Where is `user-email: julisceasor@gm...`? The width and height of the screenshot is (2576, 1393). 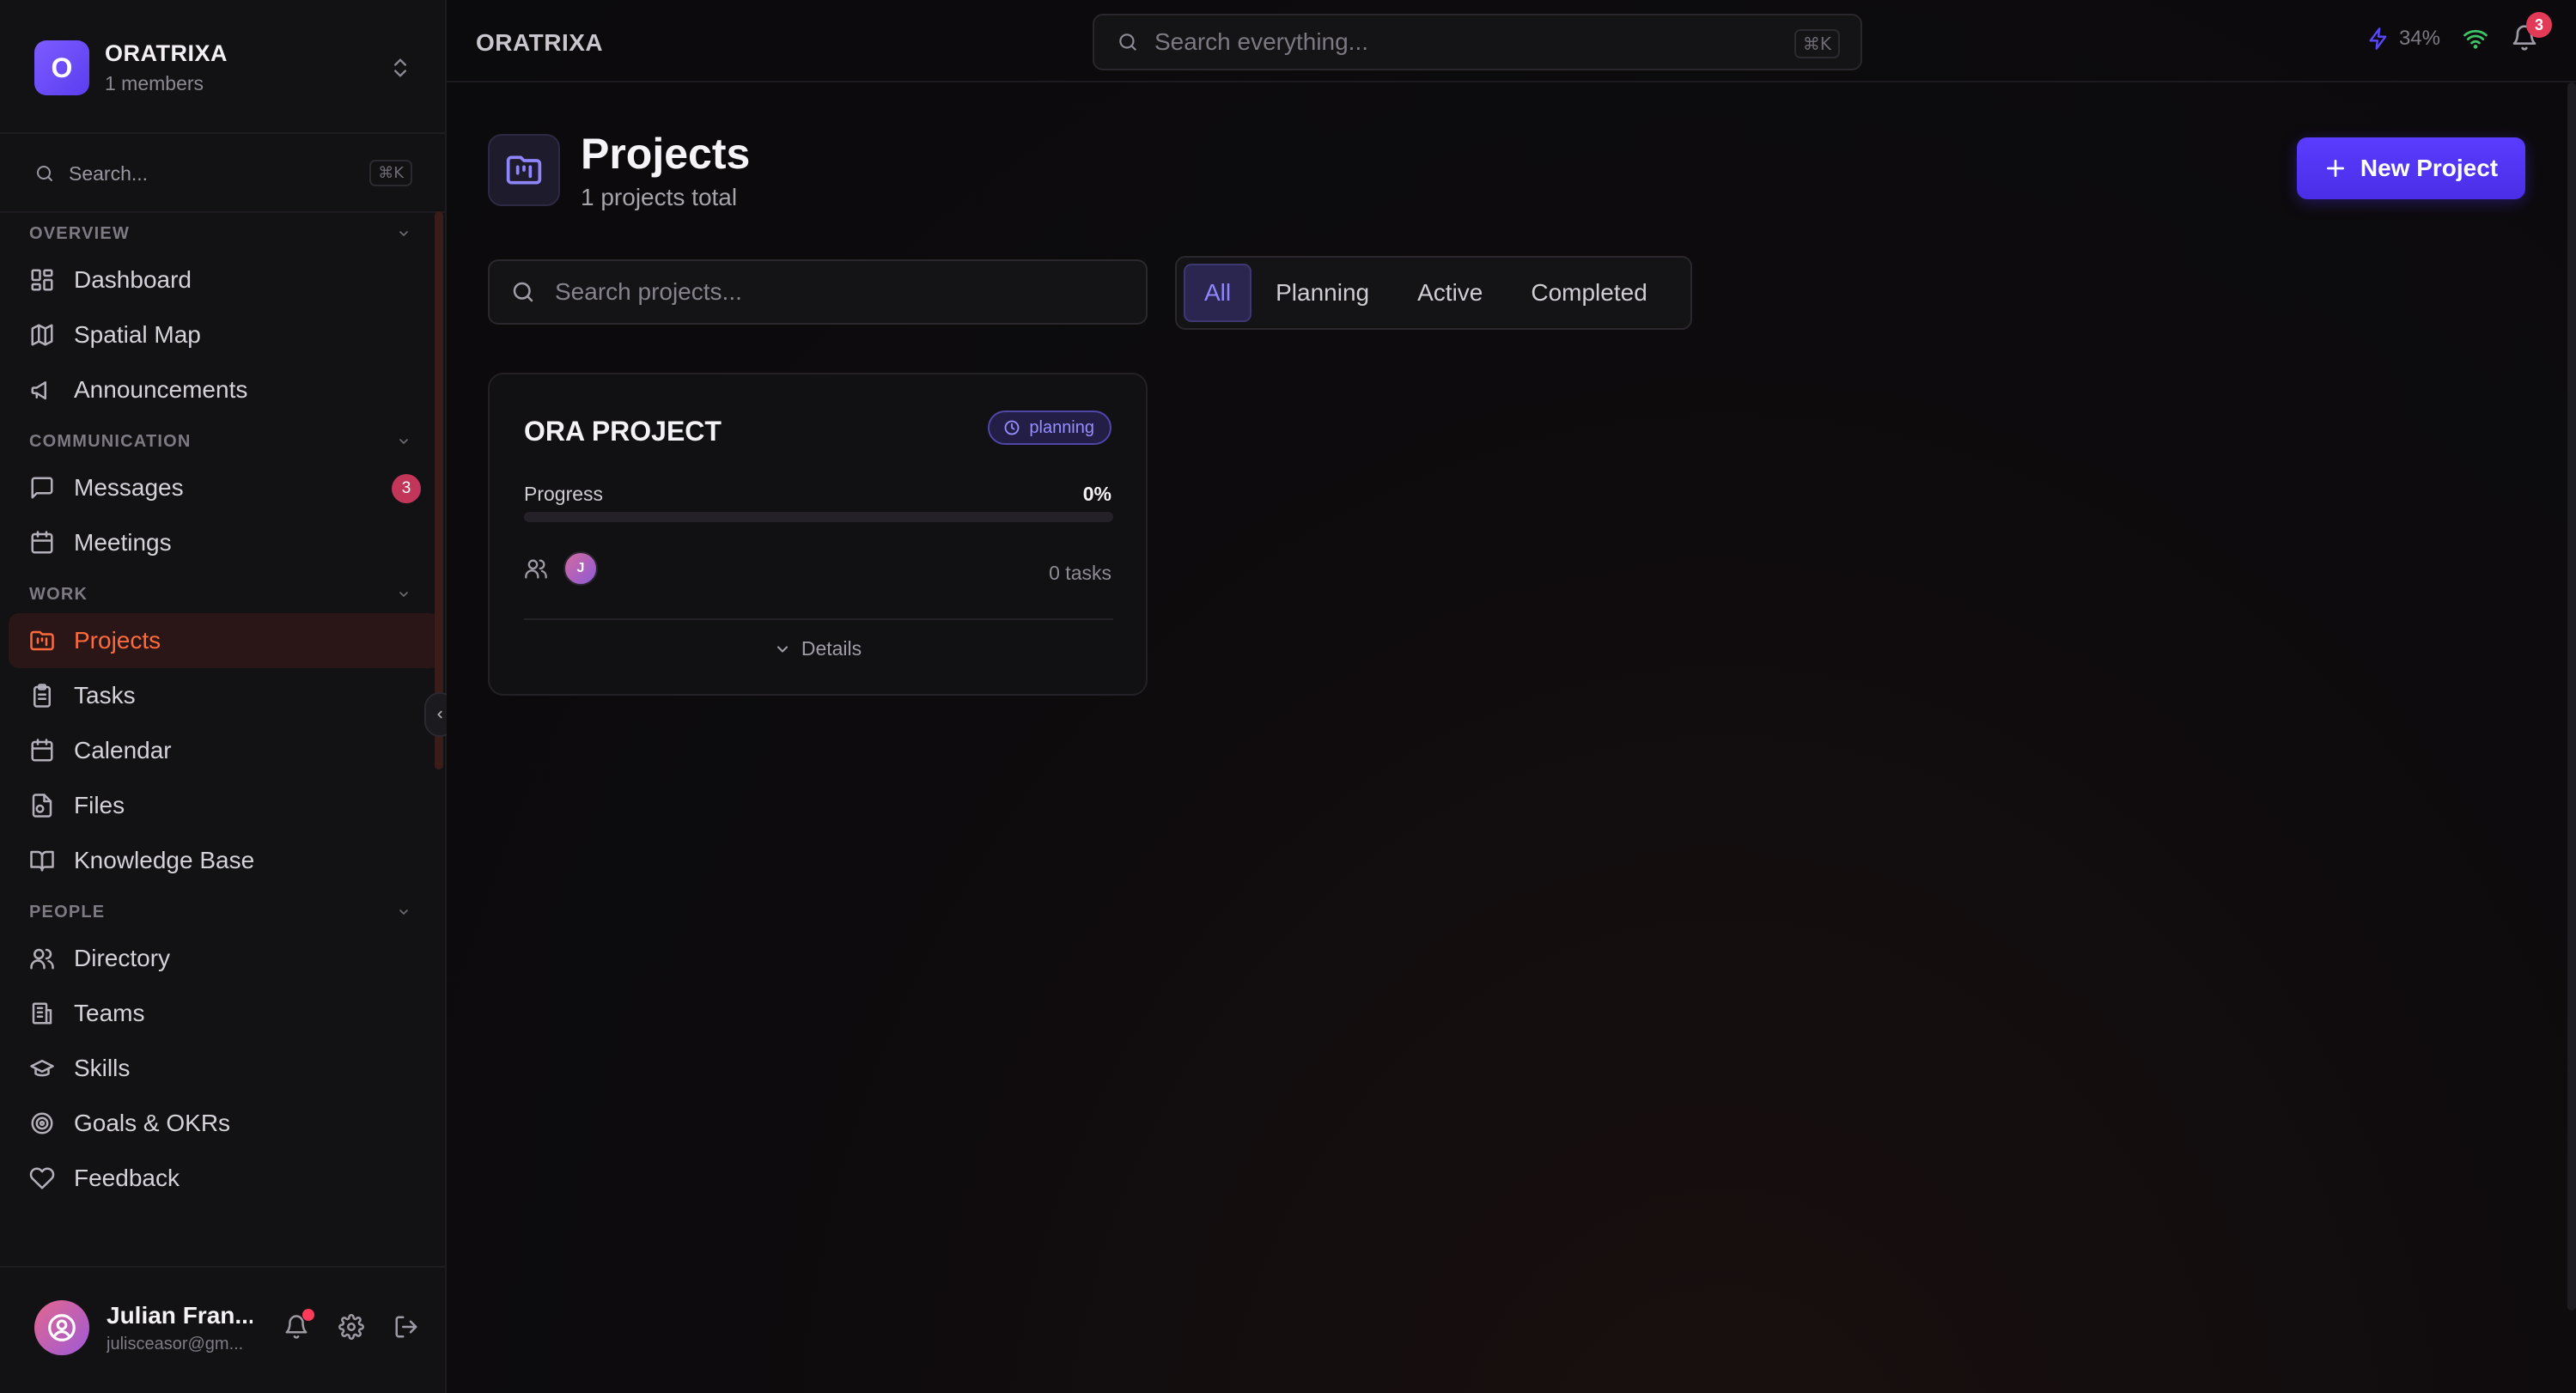
user-email: julisceasor@gm... is located at coordinates (175, 1343).